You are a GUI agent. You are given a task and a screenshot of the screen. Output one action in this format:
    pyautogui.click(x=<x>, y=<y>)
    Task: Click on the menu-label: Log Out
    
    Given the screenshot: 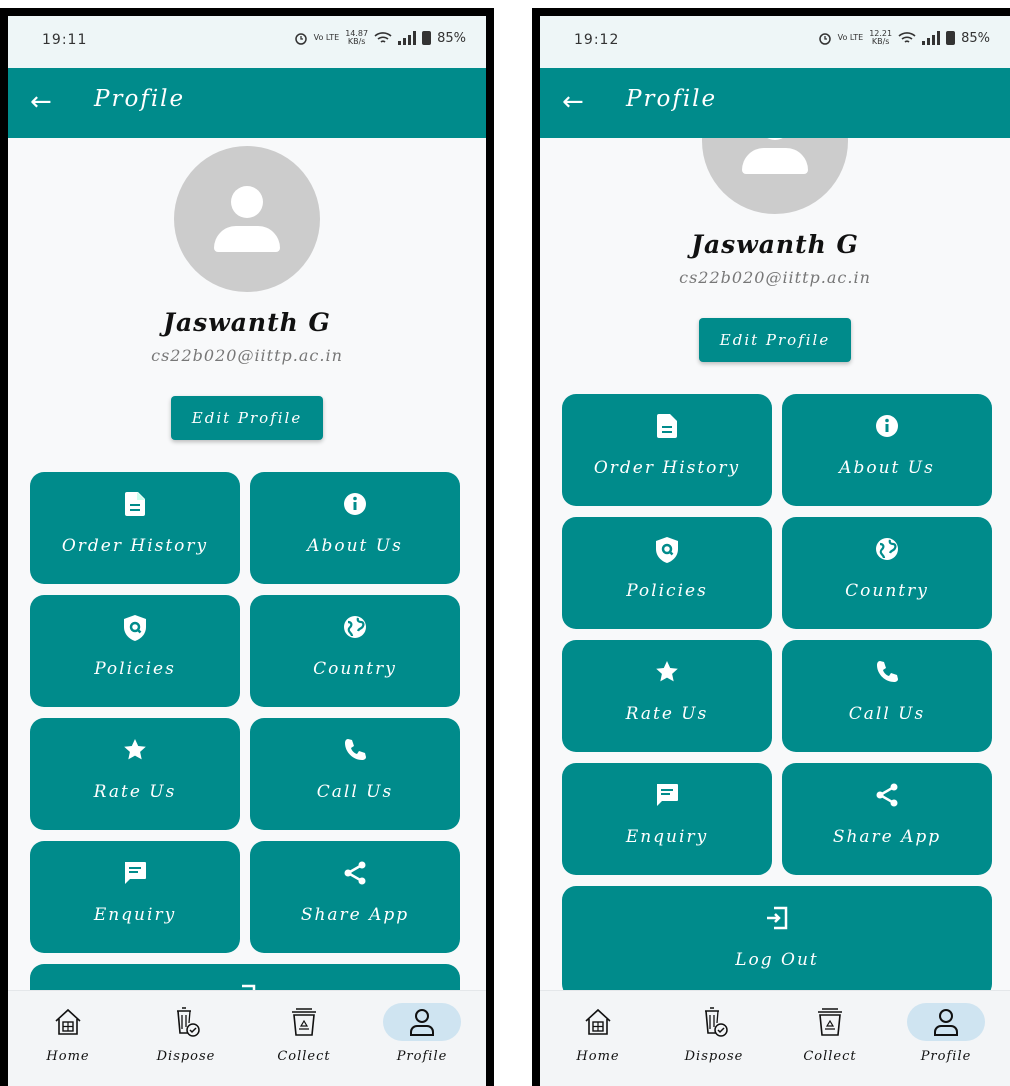 What is the action you would take?
    pyautogui.click(x=777, y=960)
    